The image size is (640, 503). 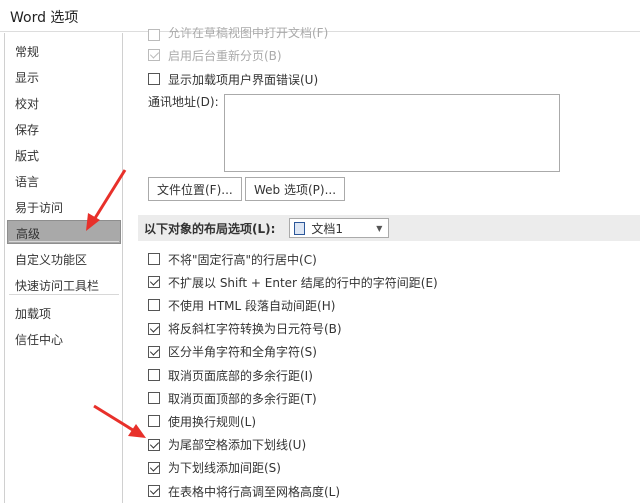 I want to click on layout-option: 使用换行规则(L), so click(x=202, y=421).